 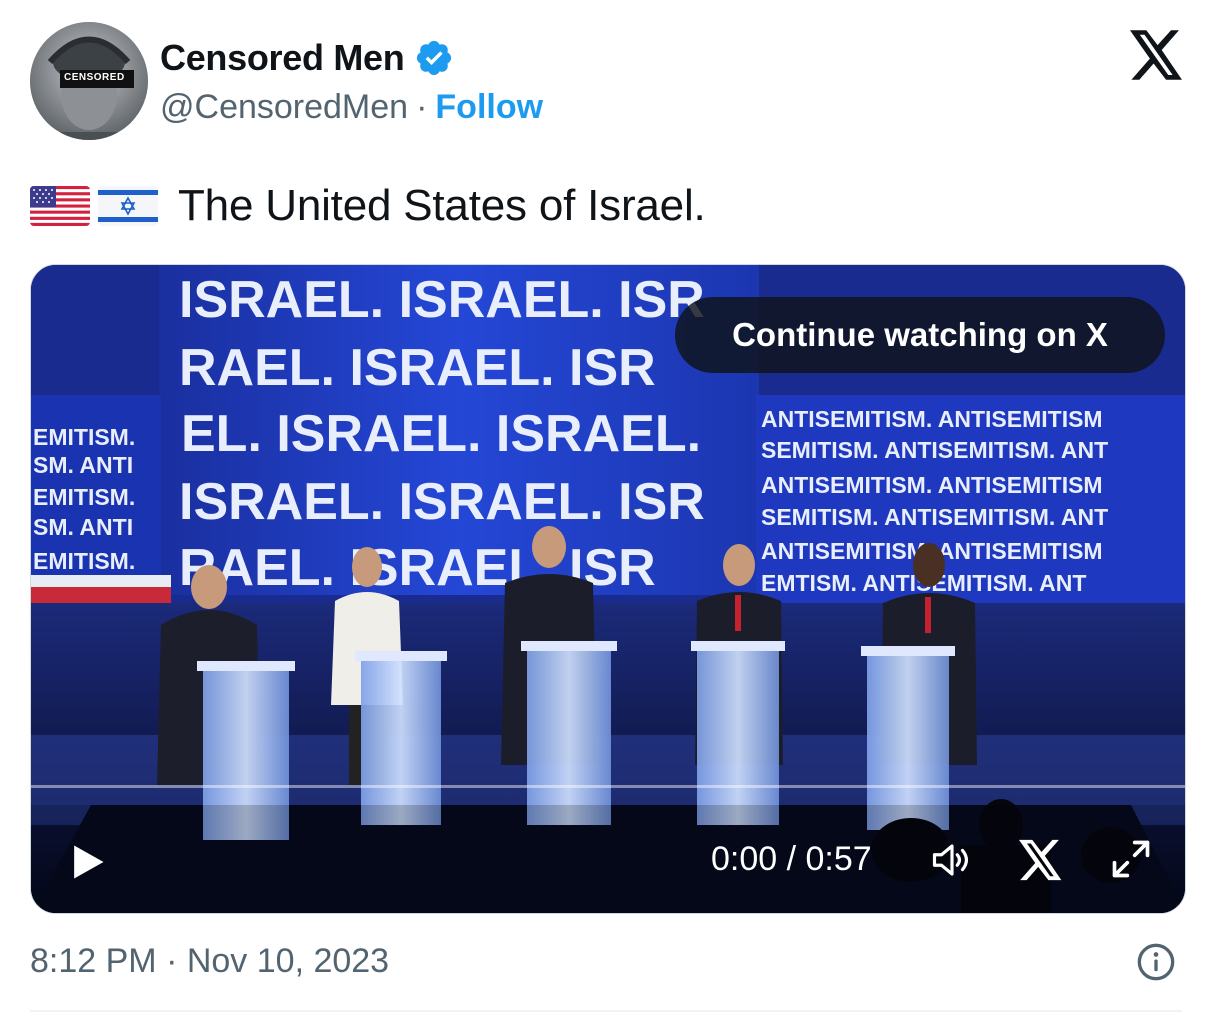 I want to click on fullscreen-icon, so click(x=1131, y=859).